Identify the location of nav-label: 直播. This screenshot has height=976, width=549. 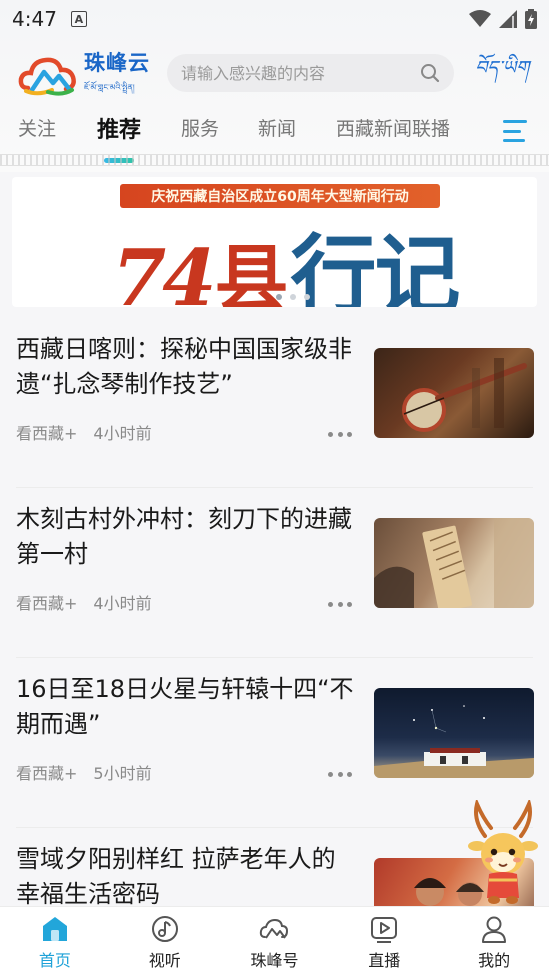
(384, 960).